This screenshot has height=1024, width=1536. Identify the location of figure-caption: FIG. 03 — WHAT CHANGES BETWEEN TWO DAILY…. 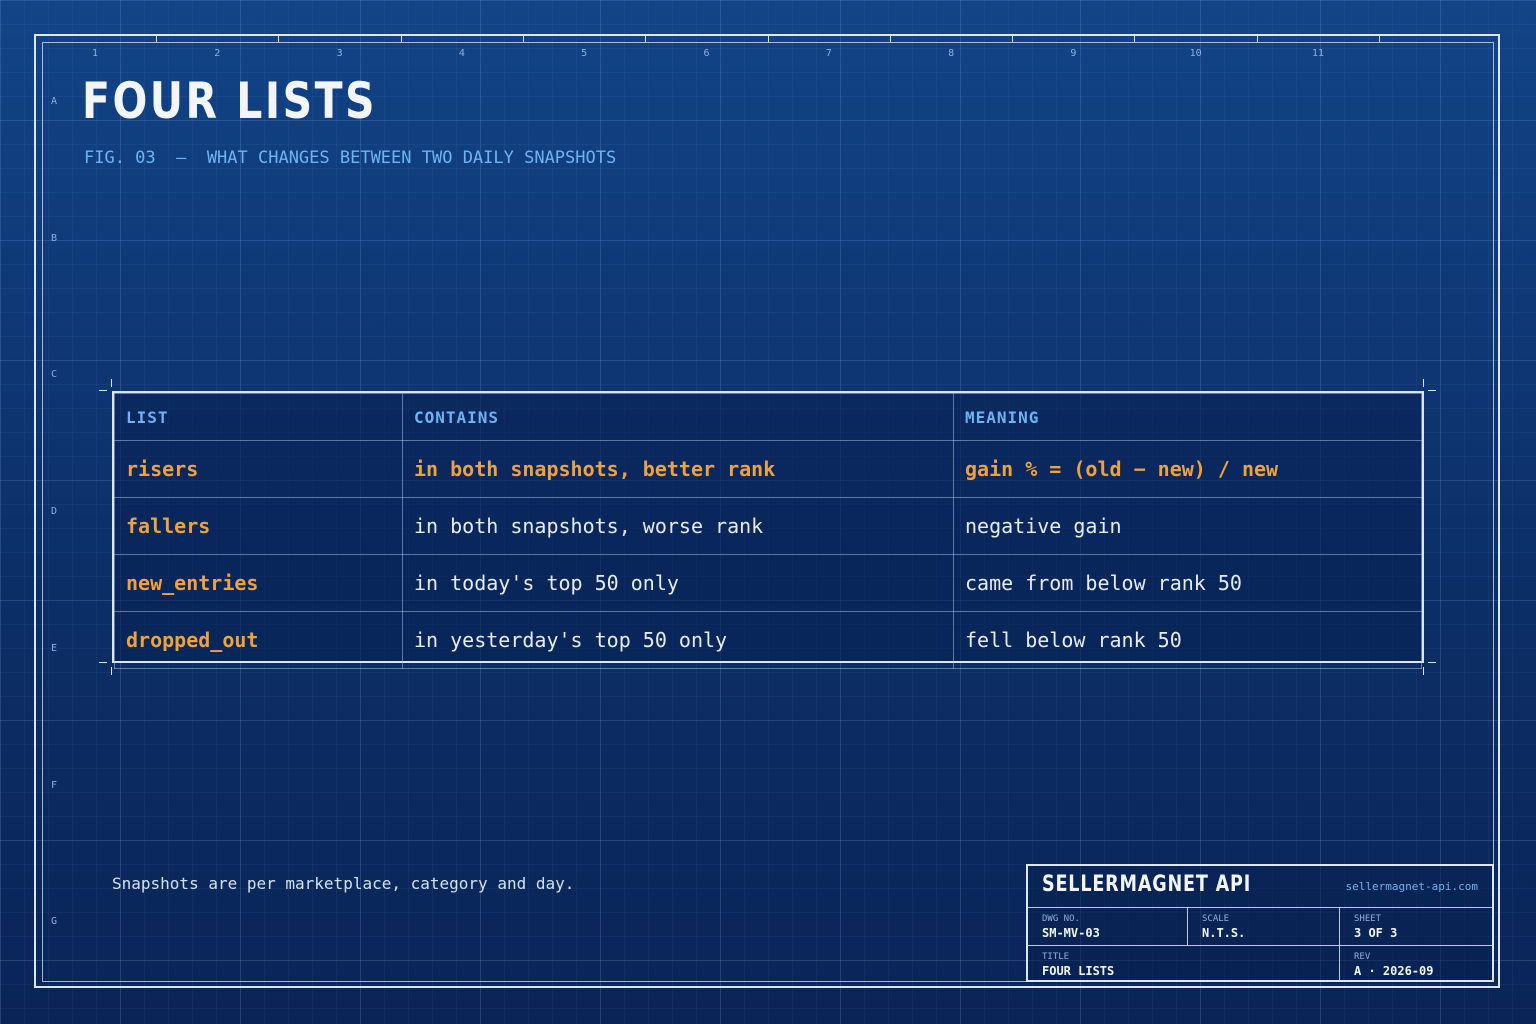
(350, 158).